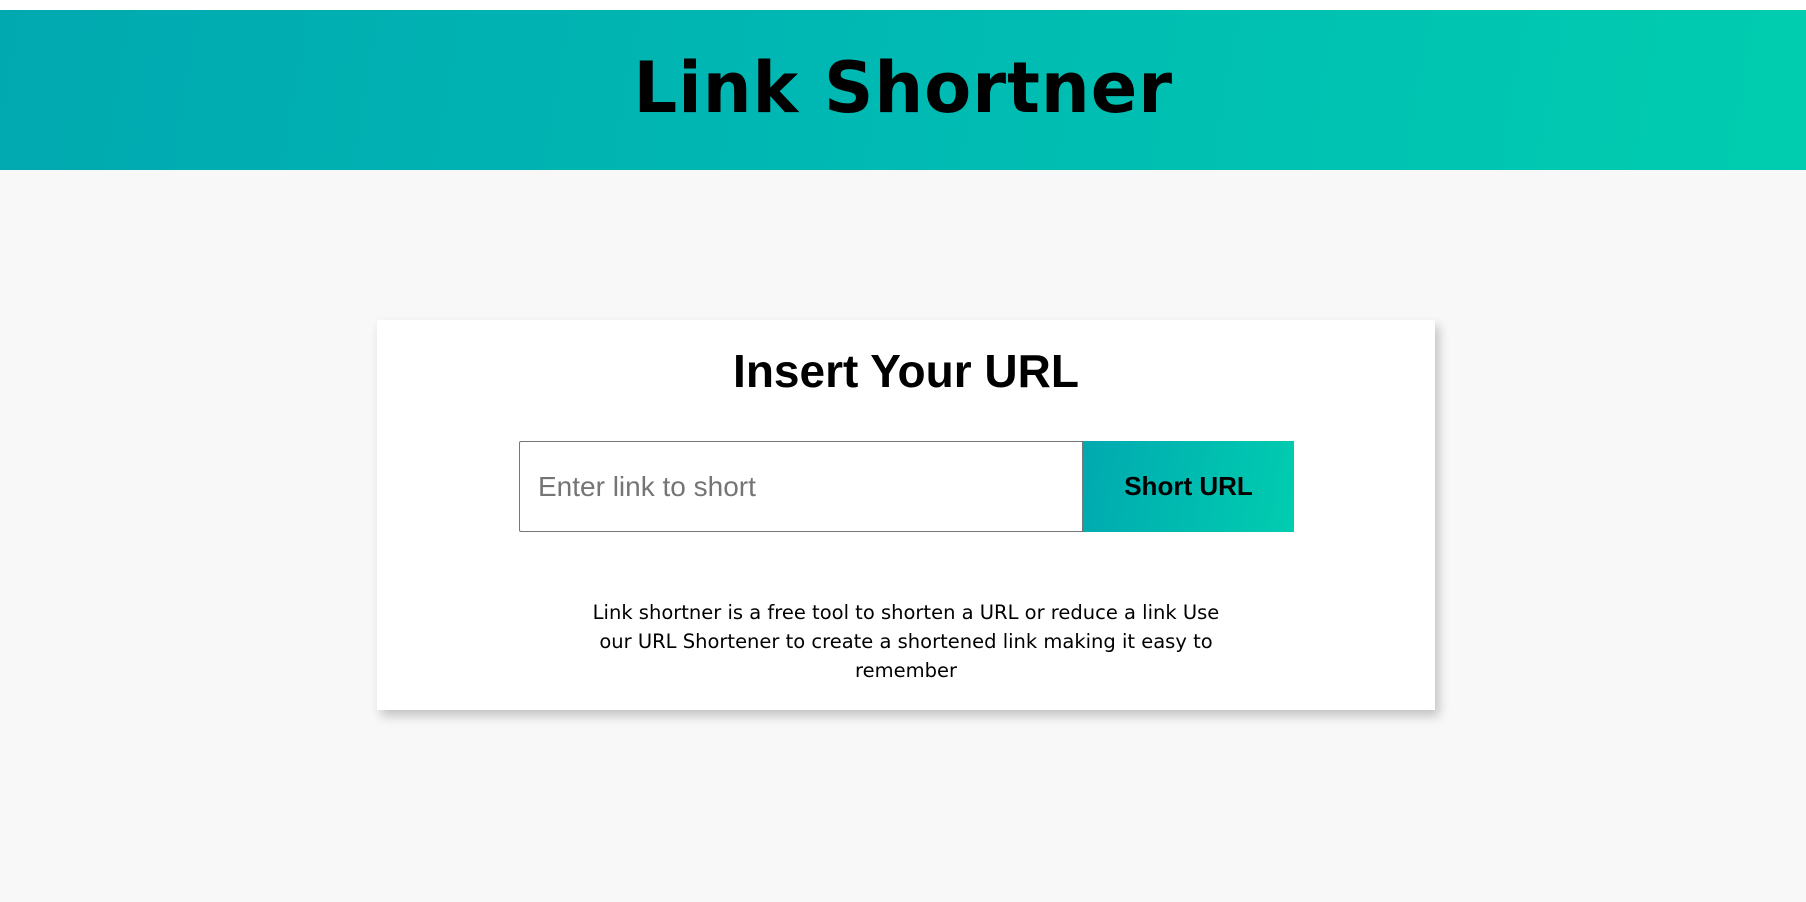 The image size is (1806, 902). What do you see at coordinates (1188, 486) in the screenshot?
I see `short-url-button: Short URL` at bounding box center [1188, 486].